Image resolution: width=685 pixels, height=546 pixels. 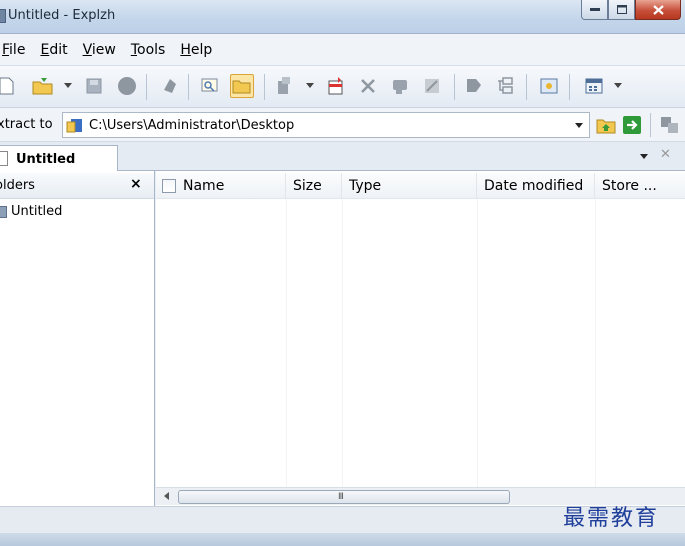 I want to click on window-bottom-edge, so click(x=342, y=539).